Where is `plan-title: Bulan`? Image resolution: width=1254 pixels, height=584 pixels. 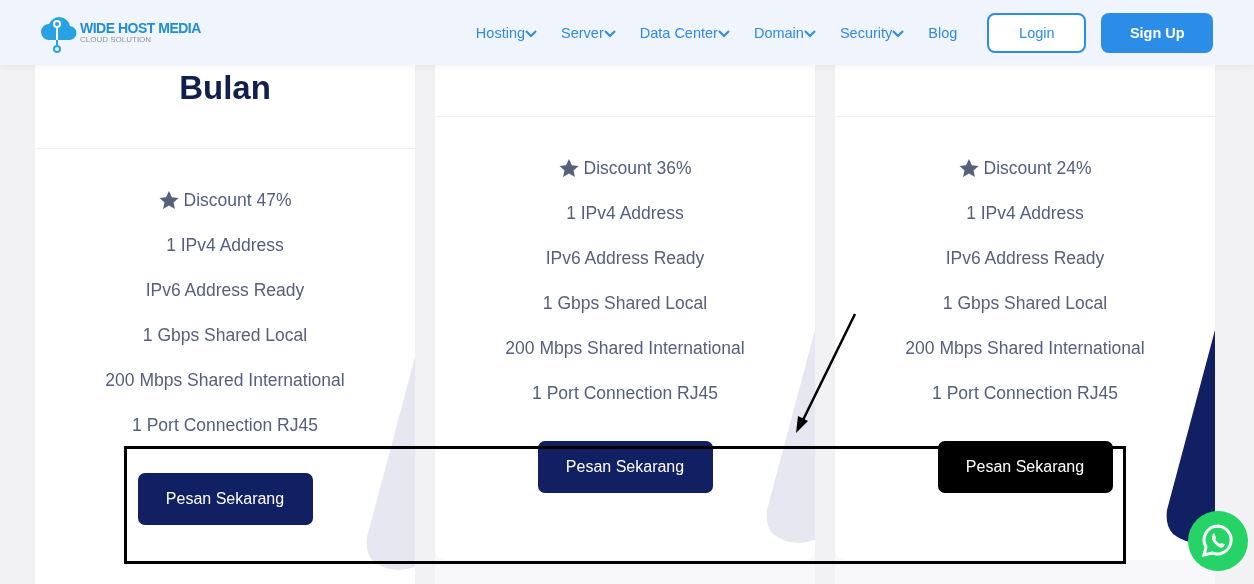
plan-title: Bulan is located at coordinates (225, 88).